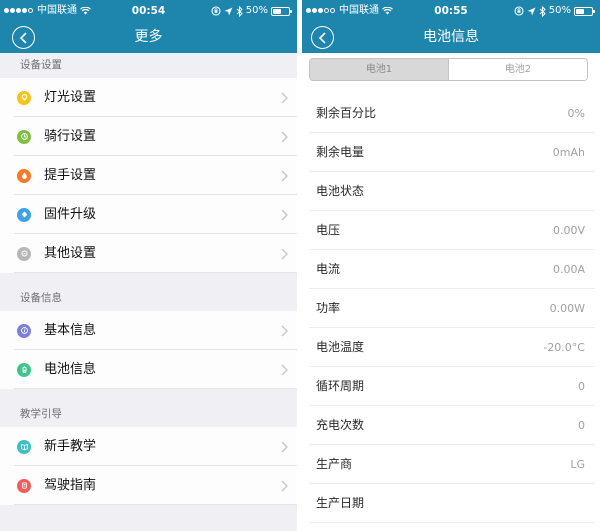  Describe the element at coordinates (148, 97) in the screenshot. I see `menu-item-light-settings: 灯光设置` at that location.